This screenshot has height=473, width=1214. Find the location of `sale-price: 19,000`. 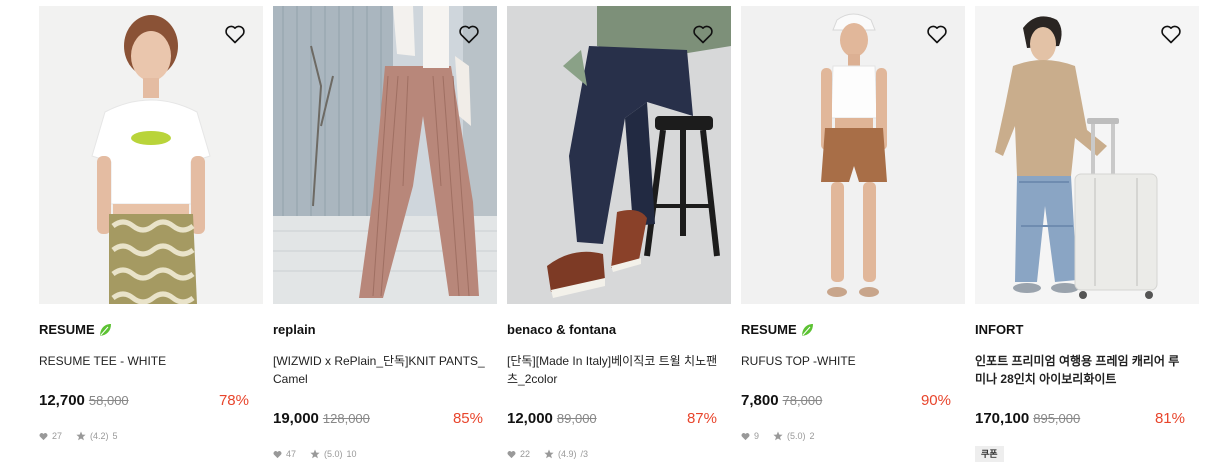

sale-price: 19,000 is located at coordinates (296, 418).